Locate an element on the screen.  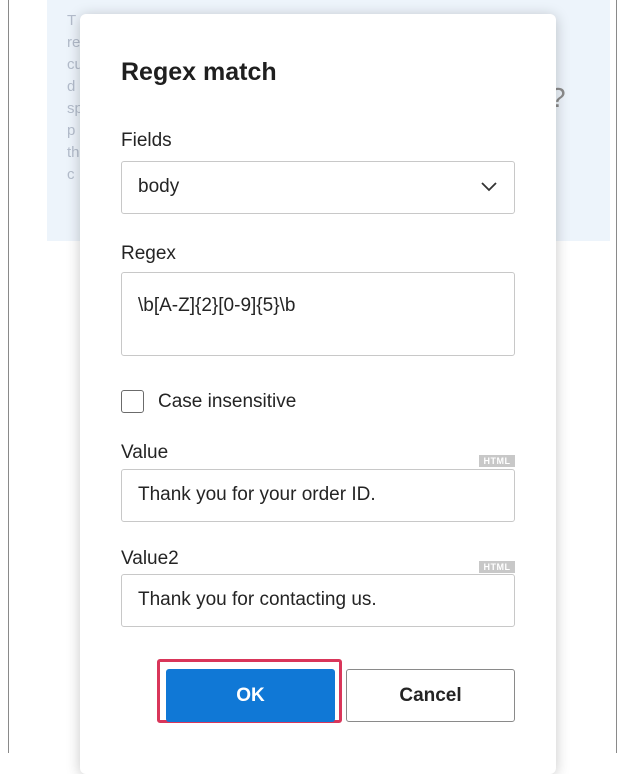
dialog-title: Regex match is located at coordinates (199, 72).